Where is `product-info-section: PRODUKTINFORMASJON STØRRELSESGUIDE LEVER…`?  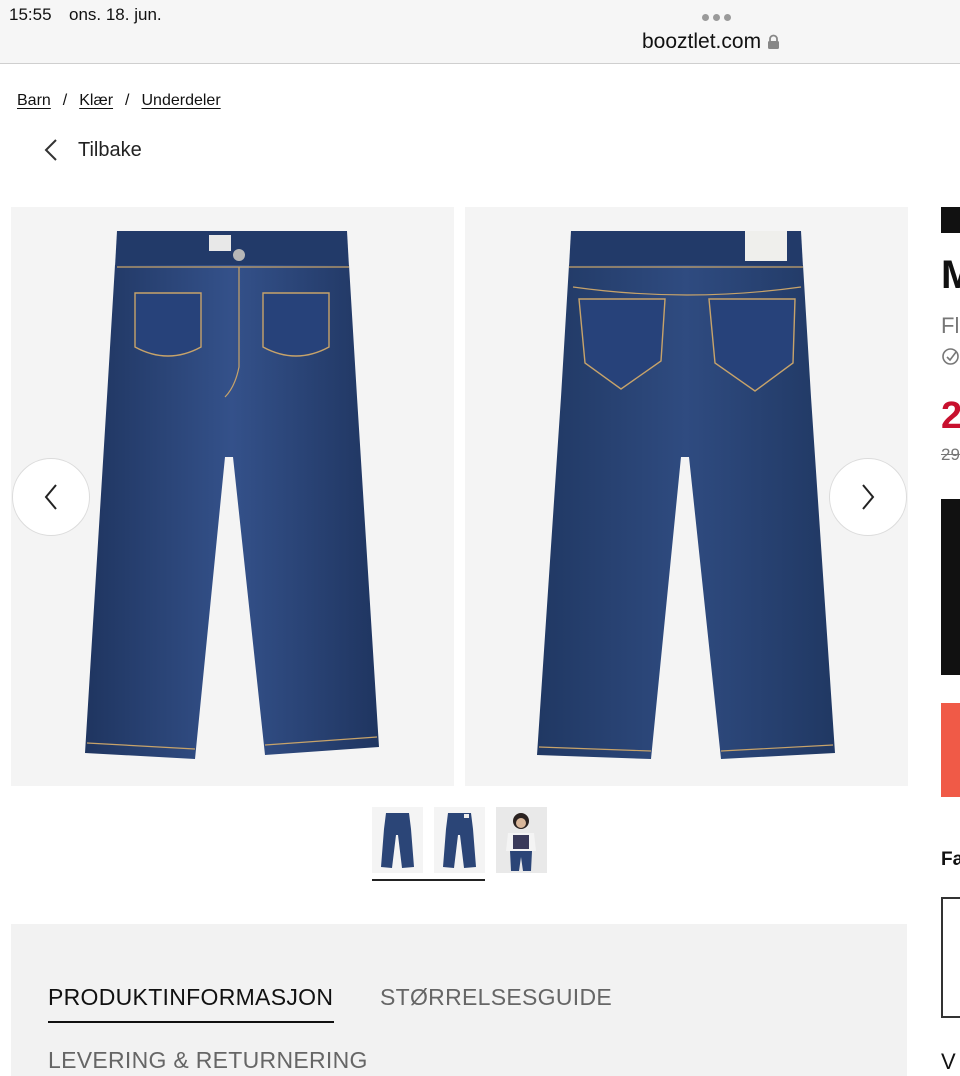 product-info-section: PRODUKTINFORMASJON STØRRELSESGUIDE LEVER… is located at coordinates (459, 1000).